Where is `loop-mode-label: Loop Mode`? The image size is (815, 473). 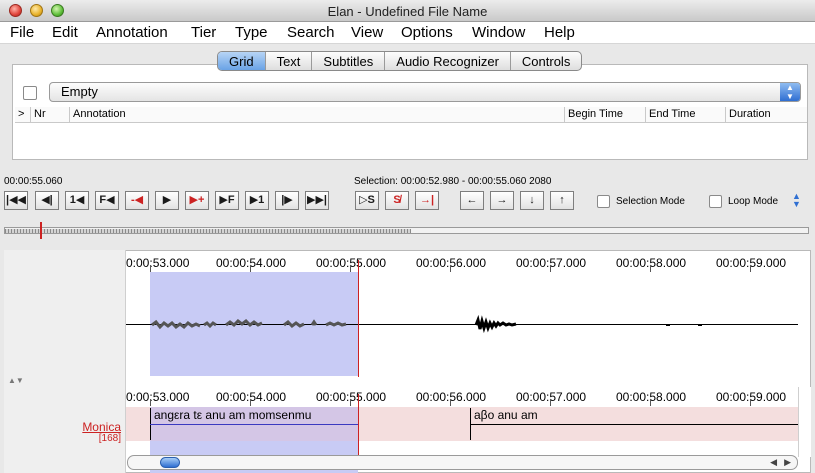
loop-mode-label: Loop Mode is located at coordinates (753, 201).